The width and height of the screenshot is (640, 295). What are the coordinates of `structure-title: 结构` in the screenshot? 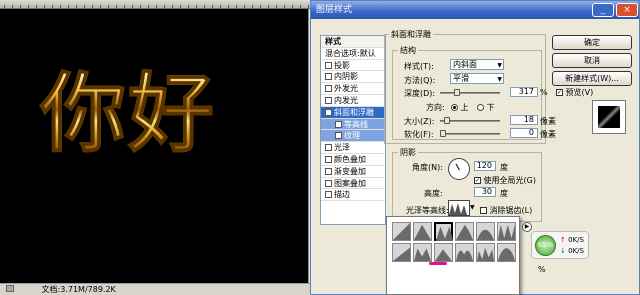 It's located at (408, 50).